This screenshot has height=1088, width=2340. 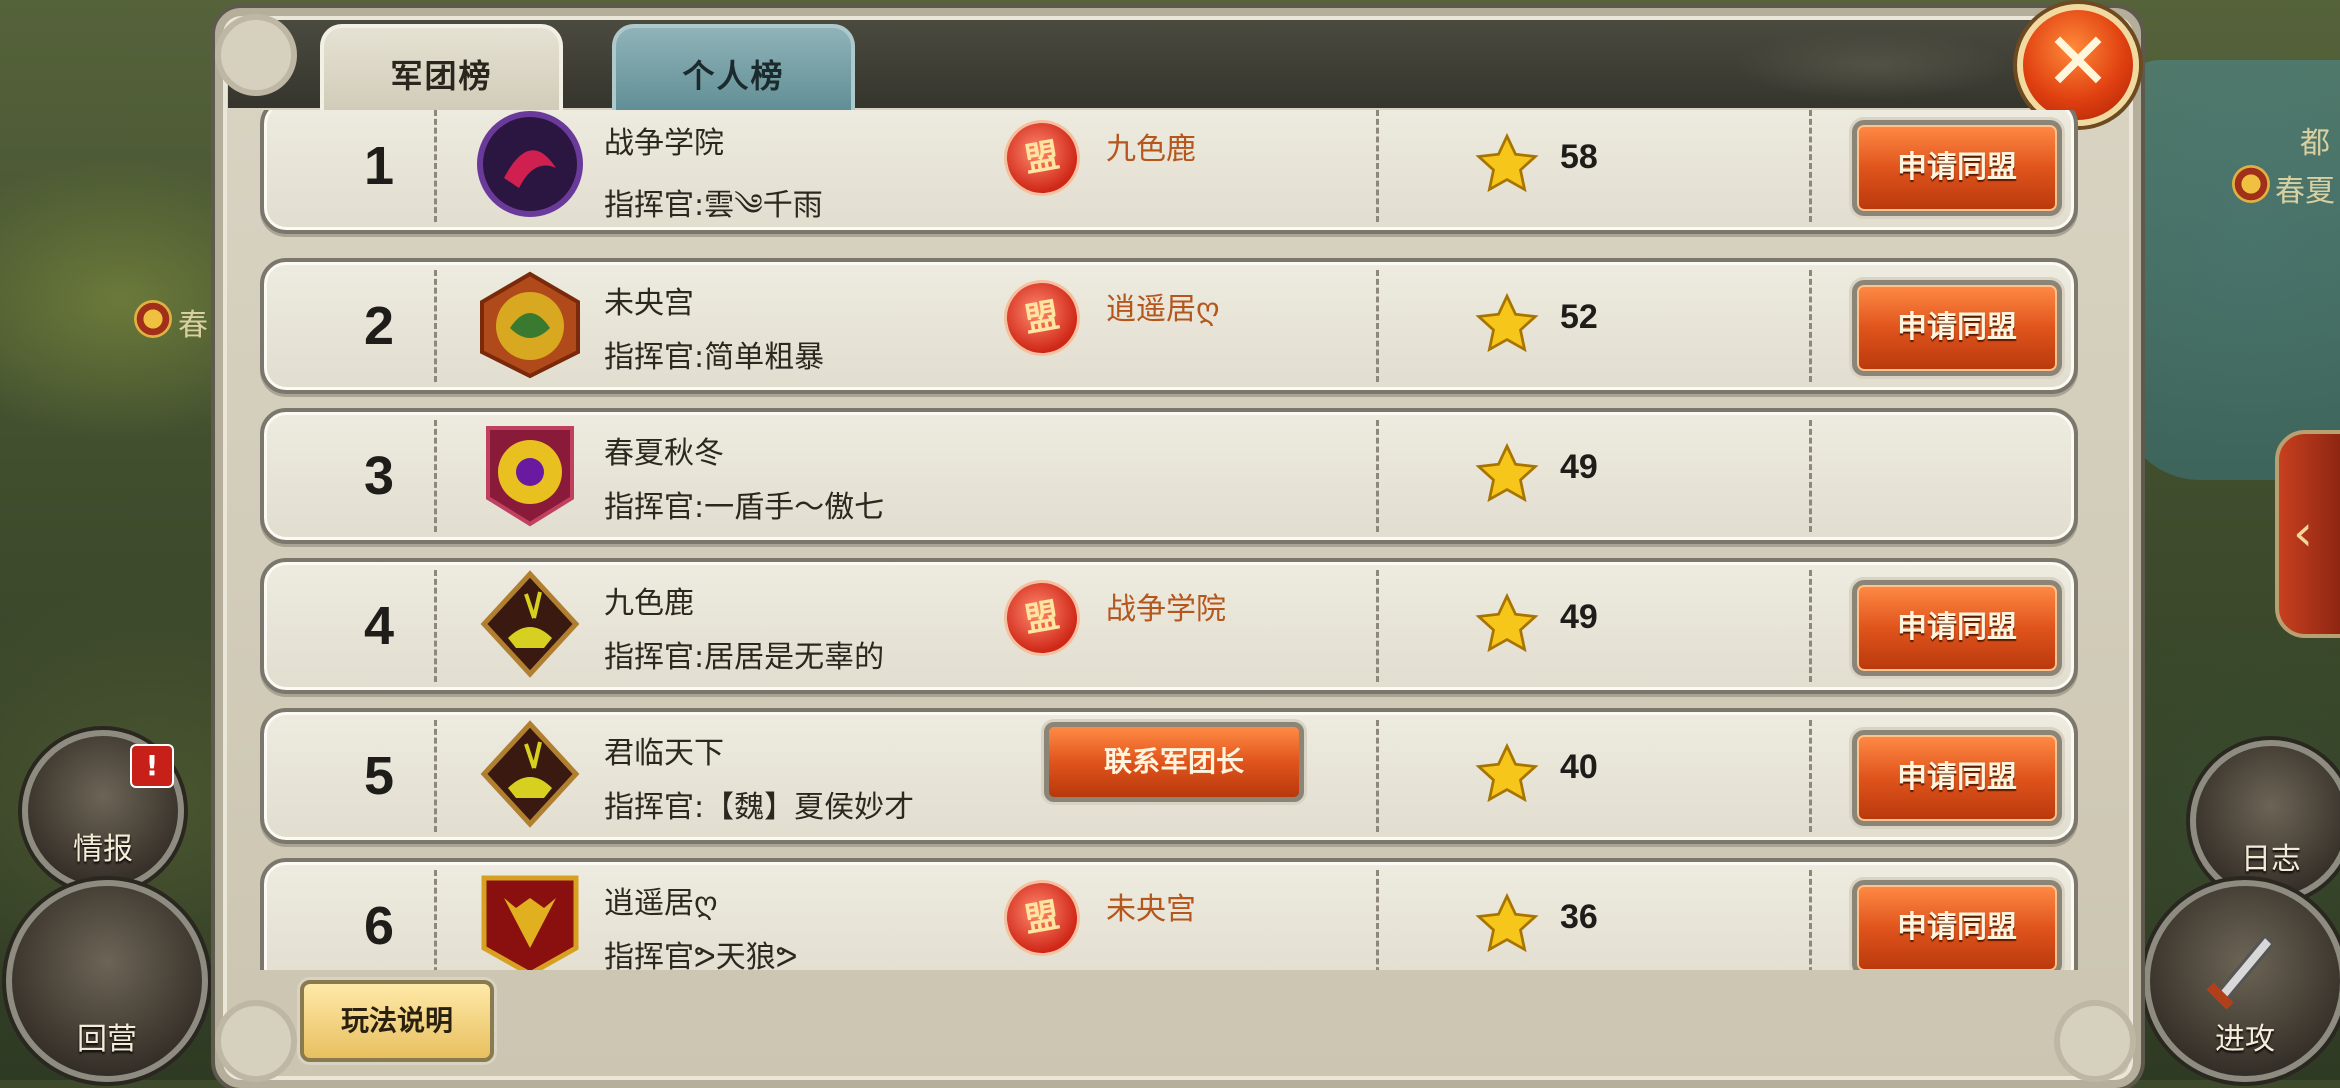 I want to click on legion-name: 战争学院, so click(x=664, y=143).